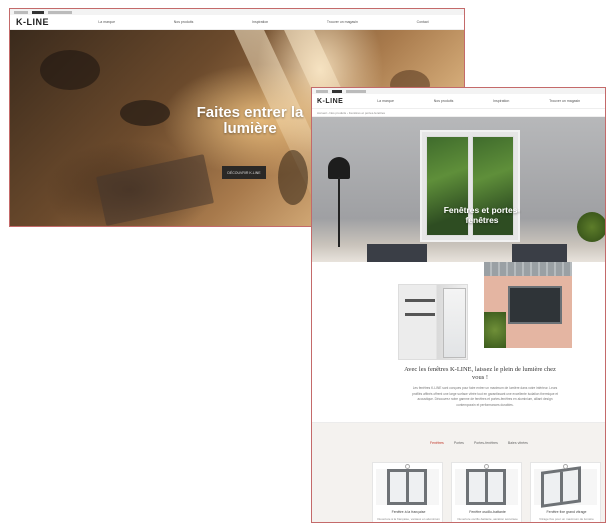 The image size is (606, 525). I want to click on tab-windows: Fenêtres, so click(437, 443).